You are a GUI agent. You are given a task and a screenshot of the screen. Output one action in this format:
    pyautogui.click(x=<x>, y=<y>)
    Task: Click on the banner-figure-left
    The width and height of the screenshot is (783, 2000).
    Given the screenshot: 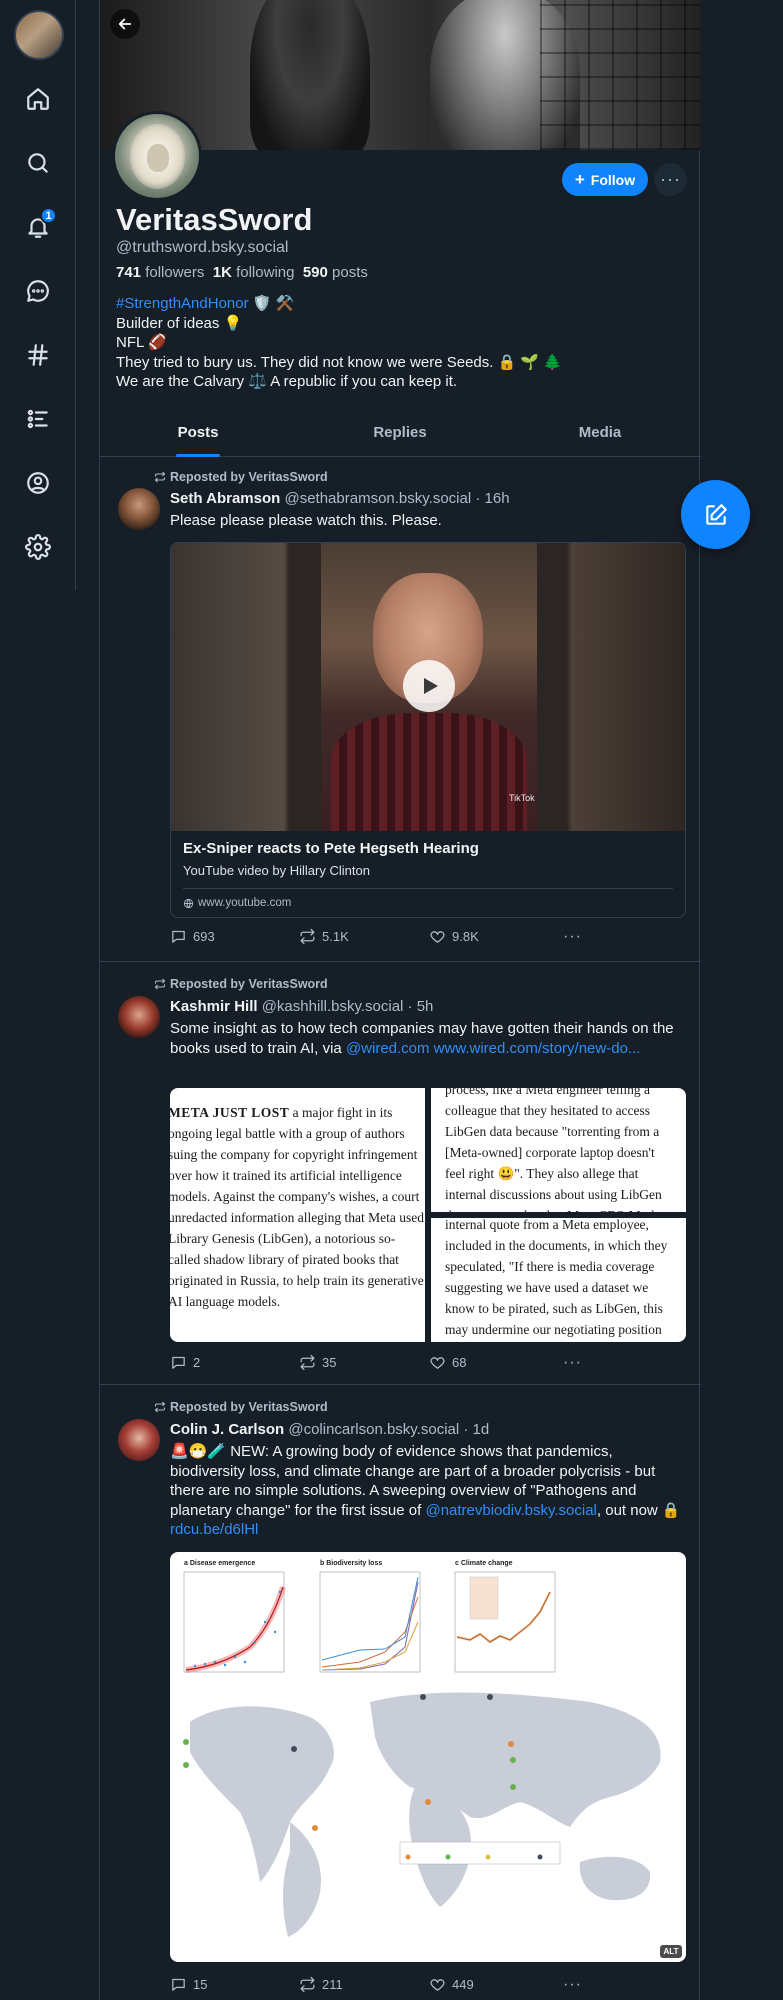 What is the action you would take?
    pyautogui.click(x=310, y=75)
    